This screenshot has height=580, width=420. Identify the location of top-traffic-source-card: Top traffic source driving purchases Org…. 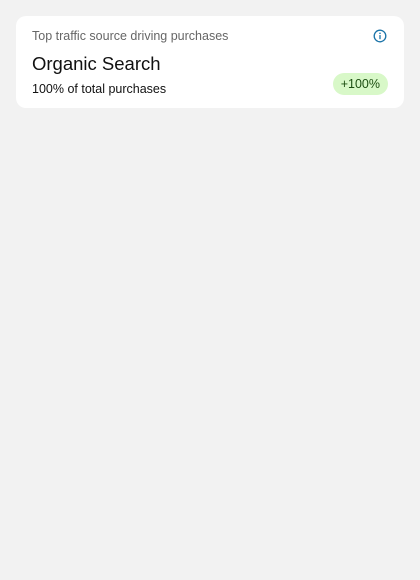
(210, 62).